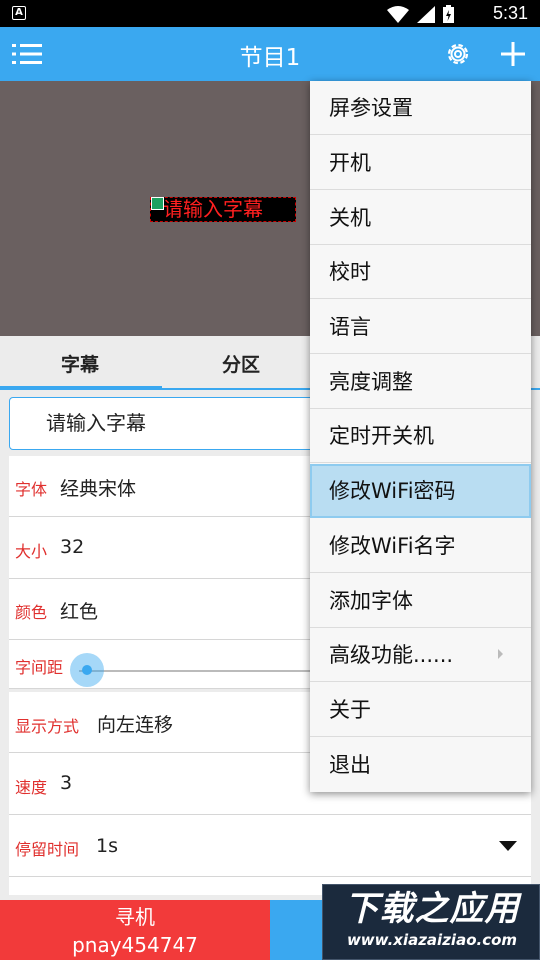  I want to click on device-id: pnay454747, so click(135, 945).